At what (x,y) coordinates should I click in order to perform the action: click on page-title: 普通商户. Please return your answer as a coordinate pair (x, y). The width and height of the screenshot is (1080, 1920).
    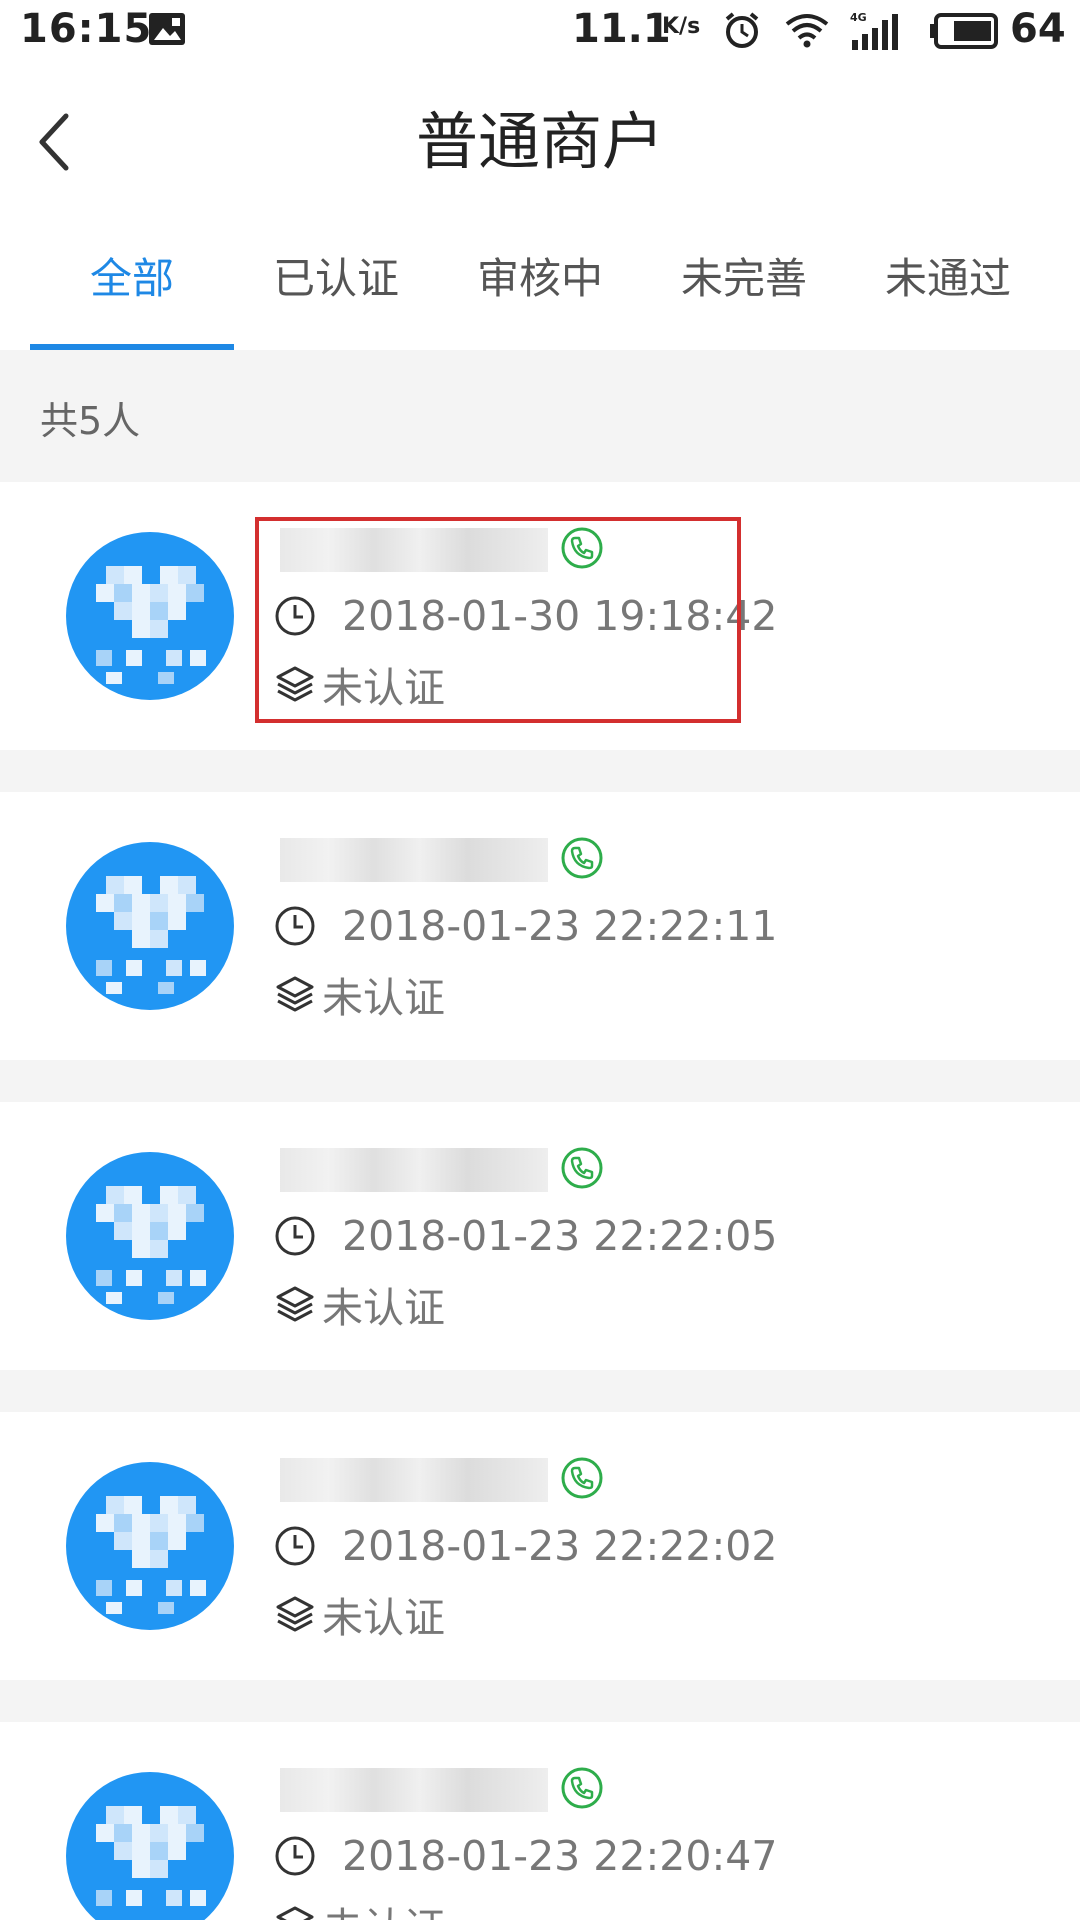
    Looking at the image, I should click on (539, 141).